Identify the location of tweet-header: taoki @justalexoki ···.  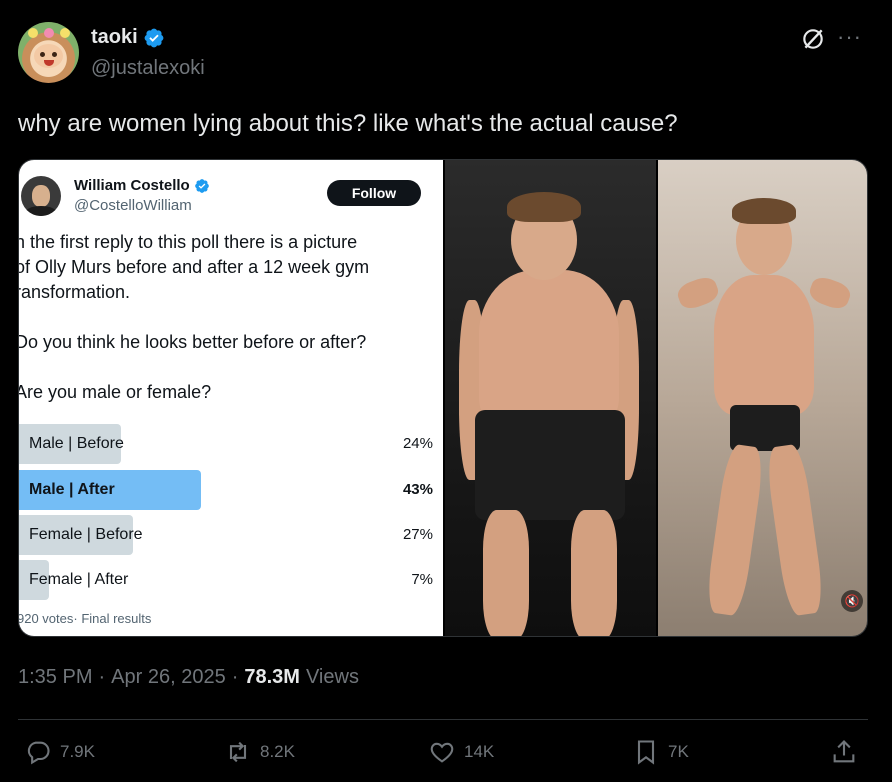
(448, 54).